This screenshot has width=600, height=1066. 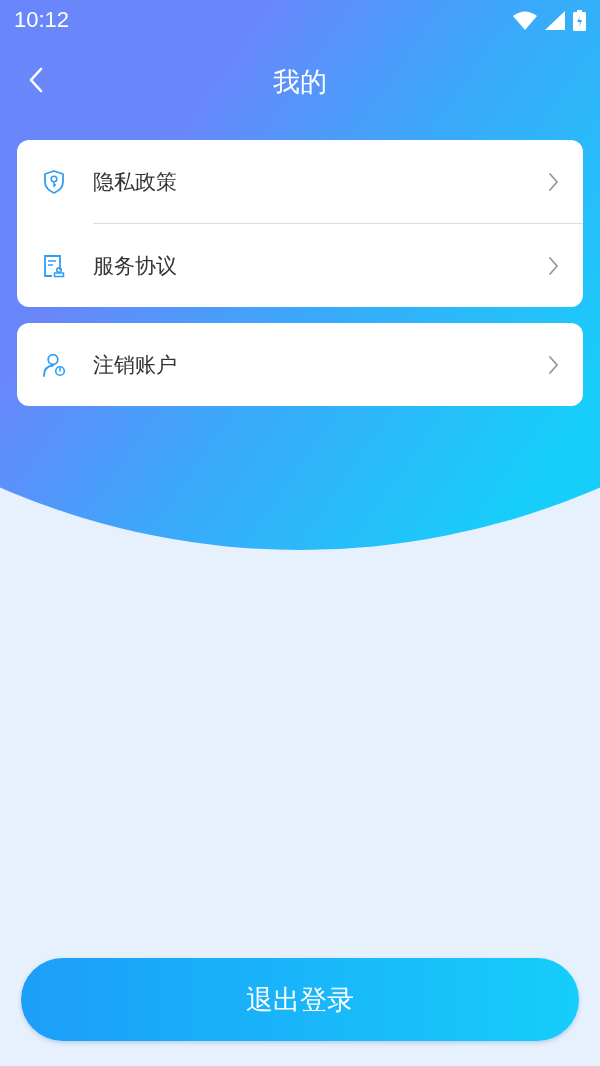 I want to click on menu-item-label: 注销账户, so click(x=135, y=365).